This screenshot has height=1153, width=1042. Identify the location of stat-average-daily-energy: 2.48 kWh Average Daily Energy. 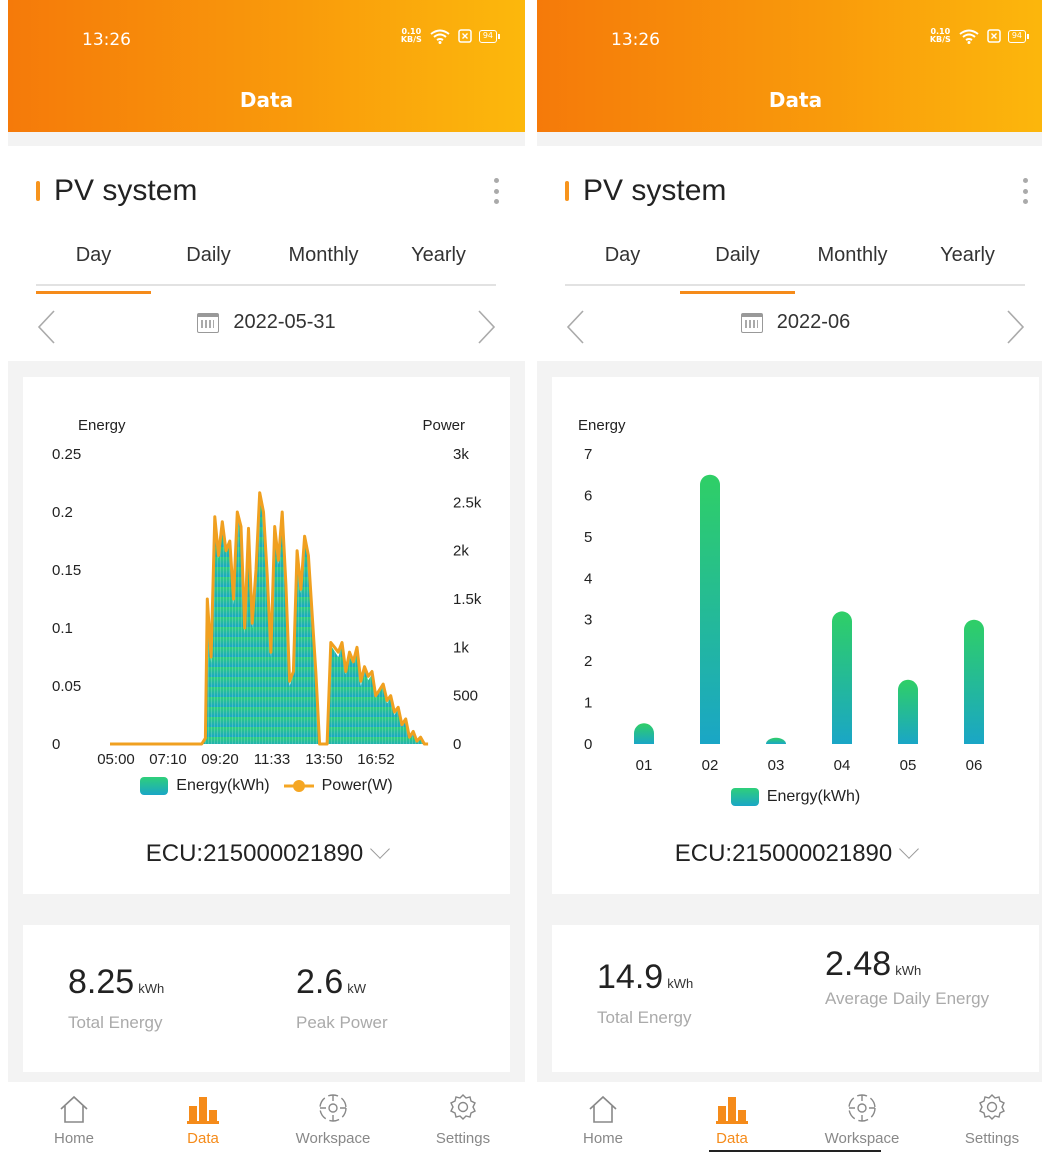
(910, 978).